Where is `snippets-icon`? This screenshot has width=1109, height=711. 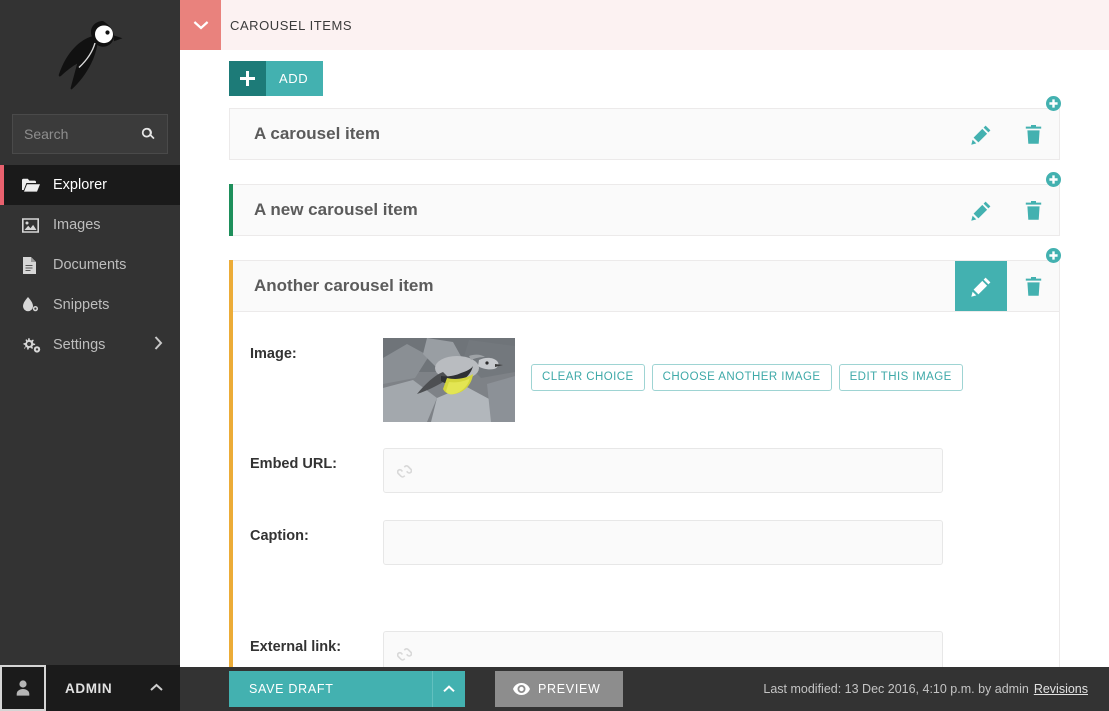
snippets-icon is located at coordinates (33, 305).